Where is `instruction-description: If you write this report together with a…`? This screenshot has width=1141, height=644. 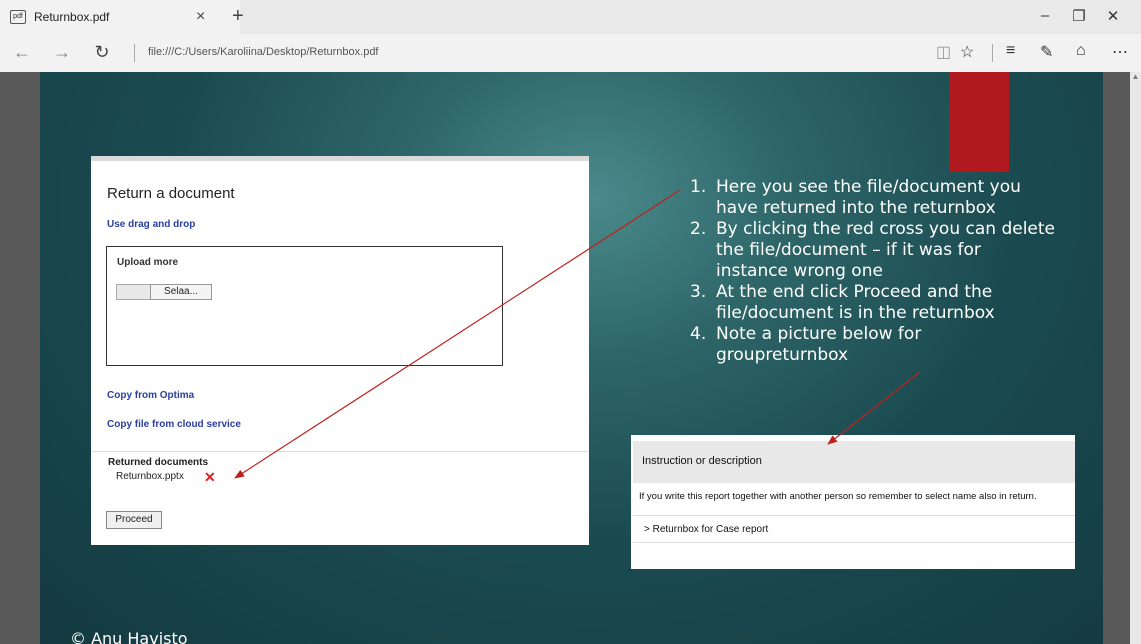
instruction-description: If you write this report together with a… is located at coordinates (838, 496).